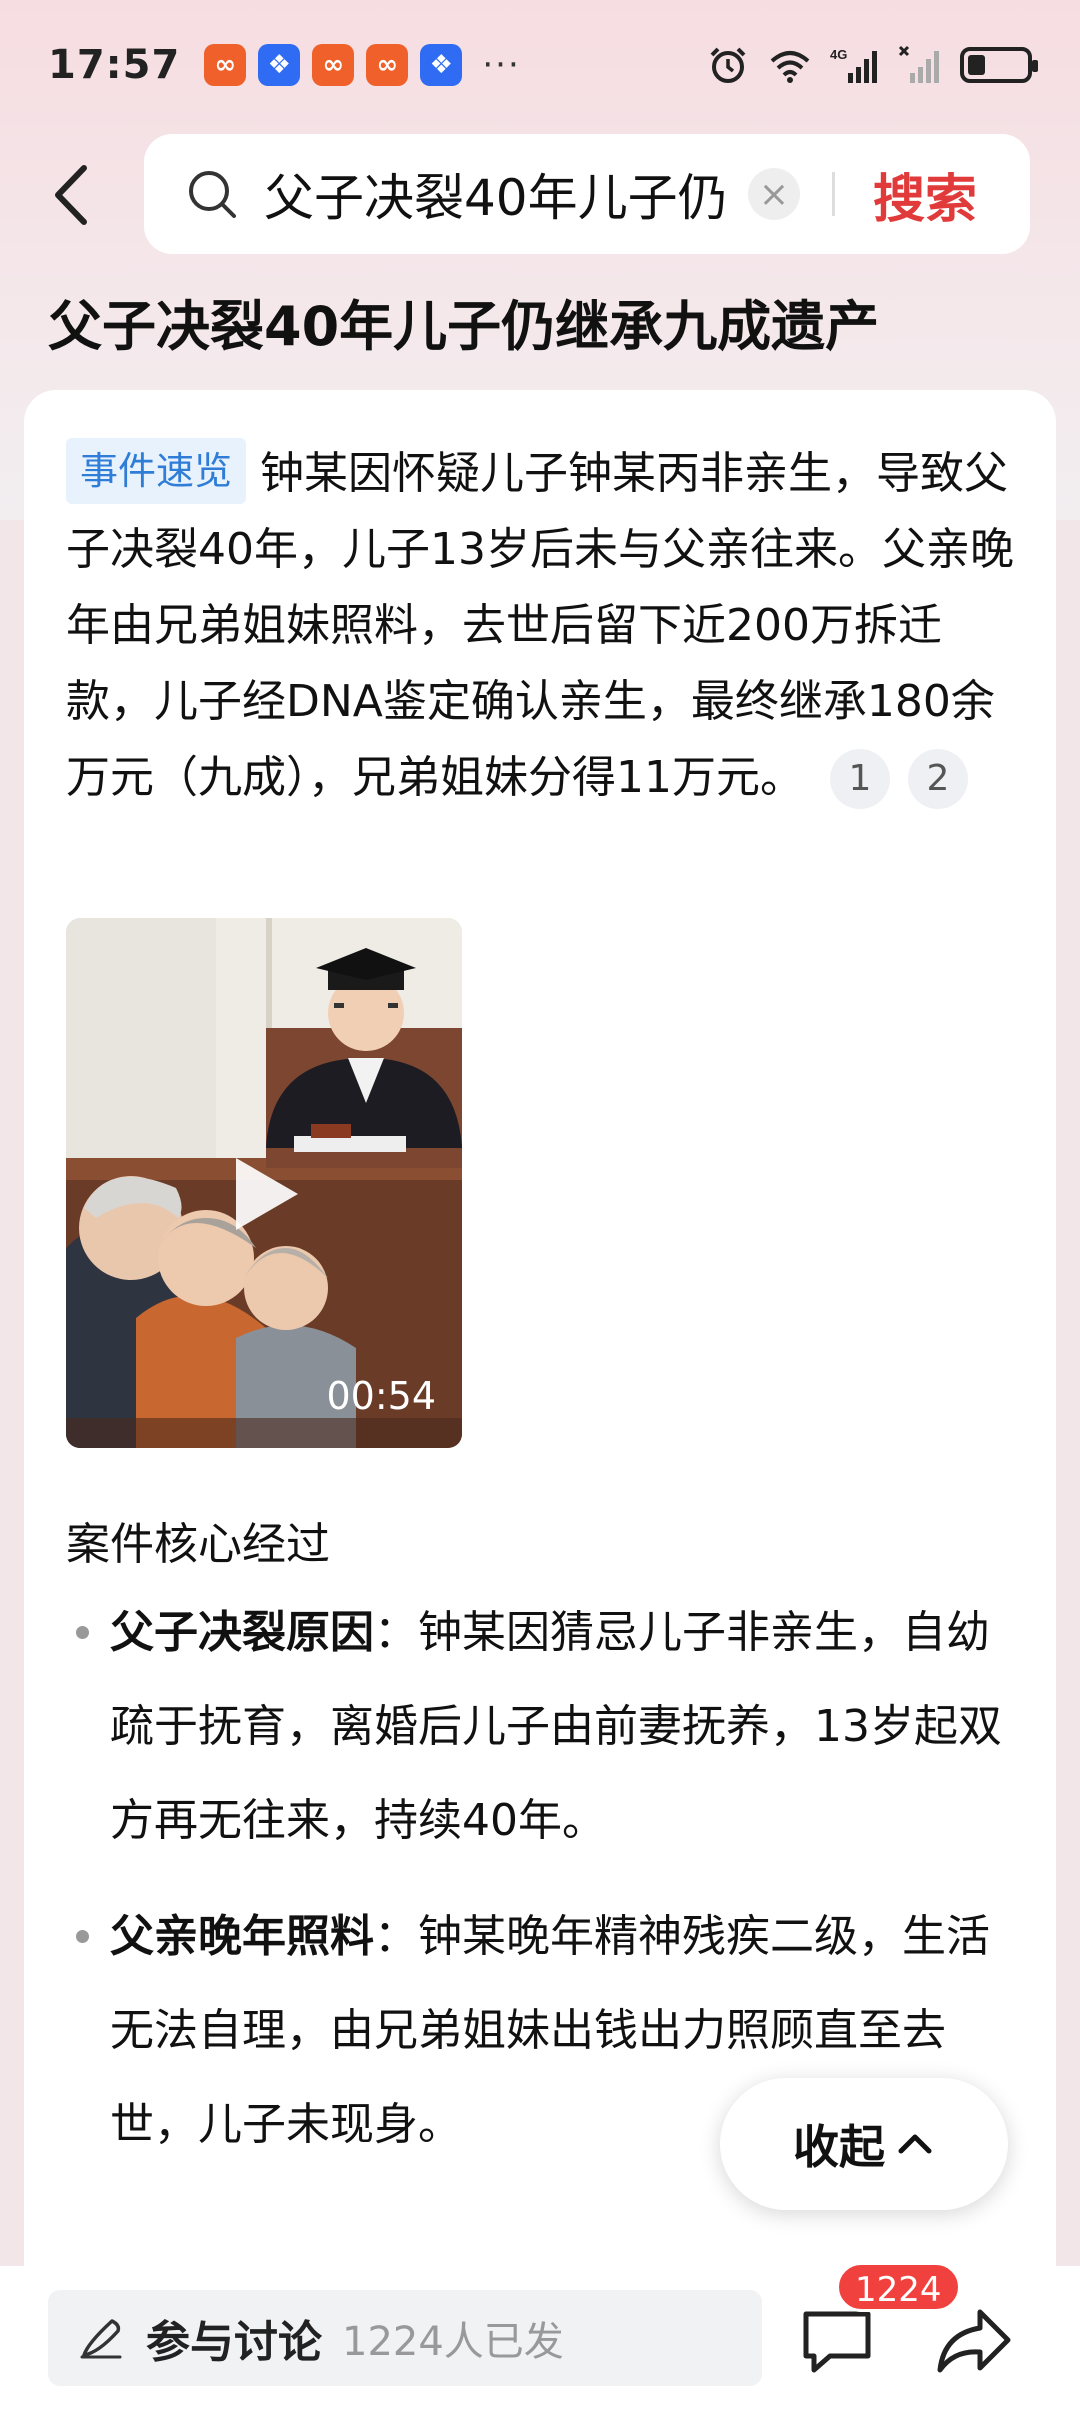 The height and width of the screenshot is (2412, 1080). I want to click on search-header: 父子决裂40年儿子仍 × 搜索, so click(540, 195).